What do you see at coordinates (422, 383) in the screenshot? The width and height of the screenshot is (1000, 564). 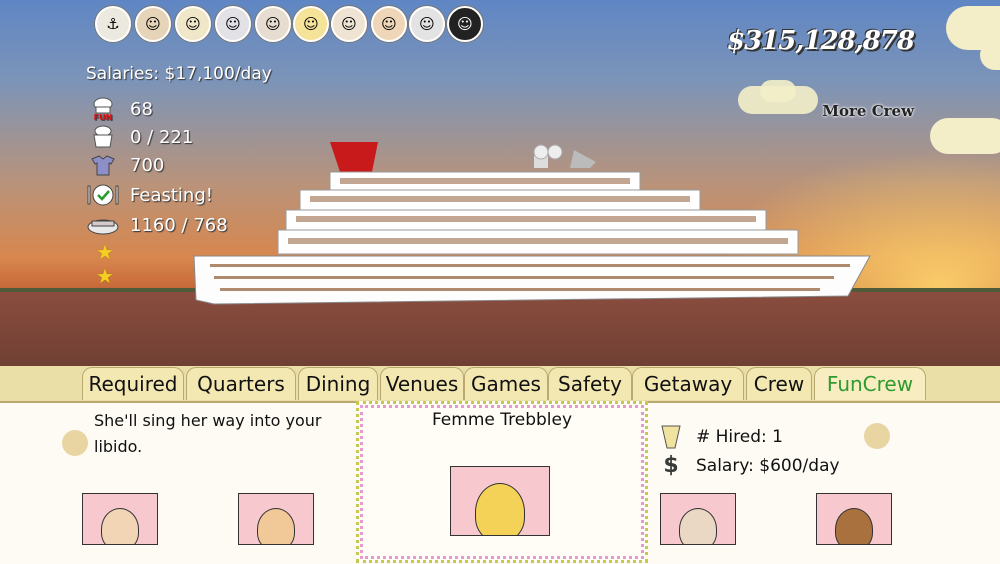 I see `tab-venues: Venues` at bounding box center [422, 383].